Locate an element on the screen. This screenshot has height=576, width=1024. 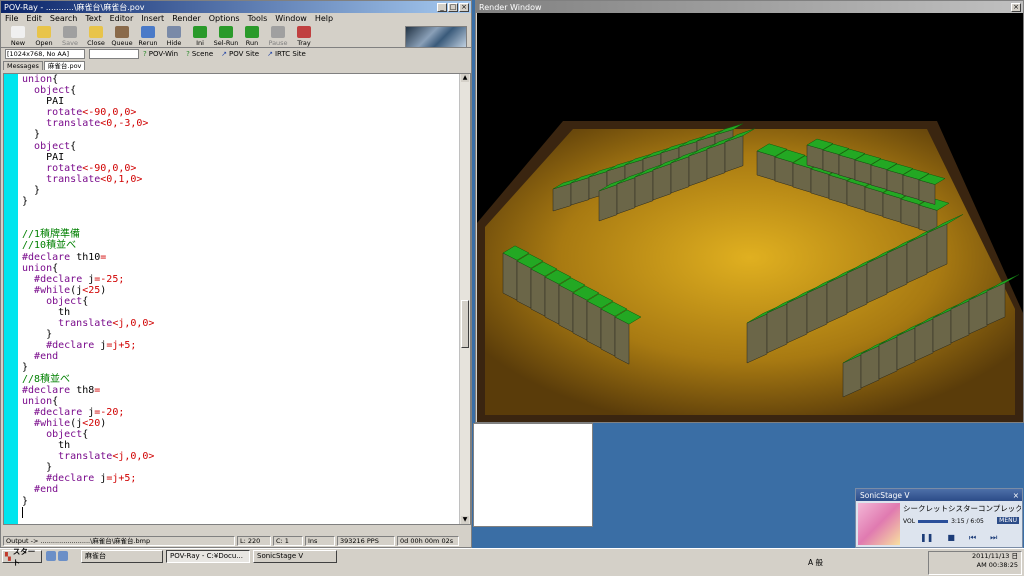
code-token: <20 is located at coordinates (91, 423).